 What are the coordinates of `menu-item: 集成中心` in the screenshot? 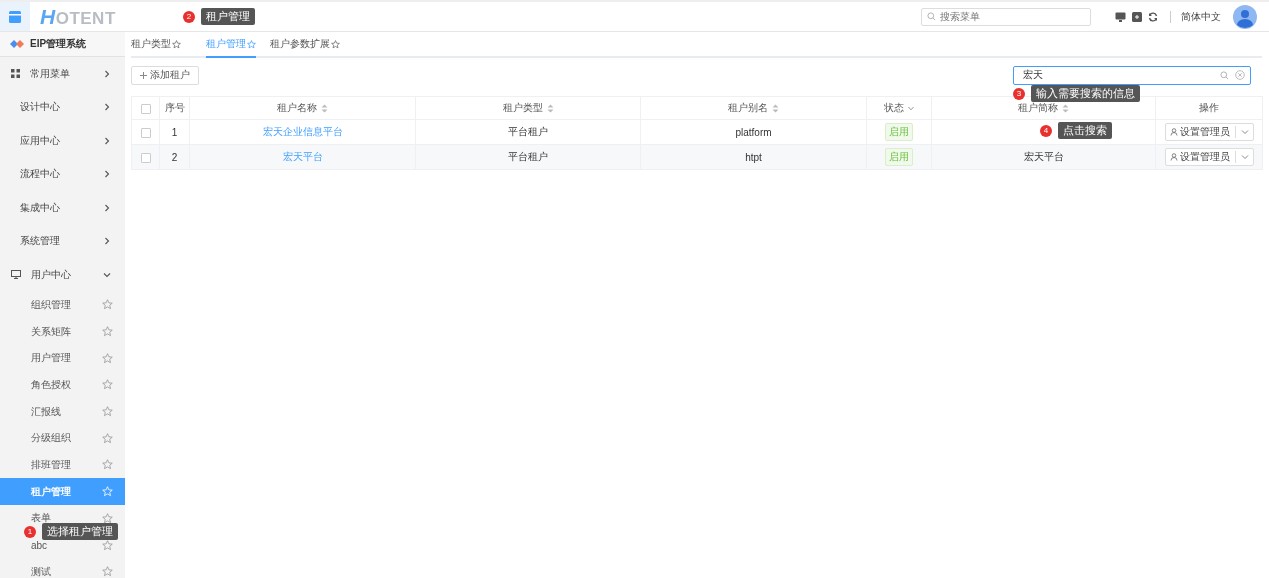 It's located at (62, 208).